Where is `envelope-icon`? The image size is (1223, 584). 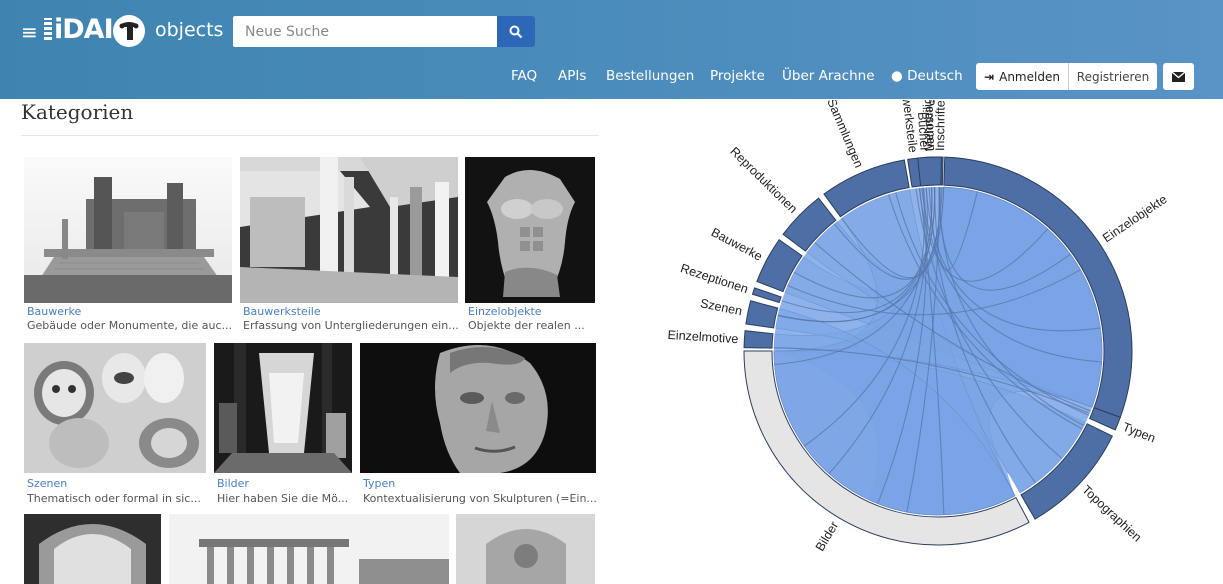
envelope-icon is located at coordinates (1178, 76).